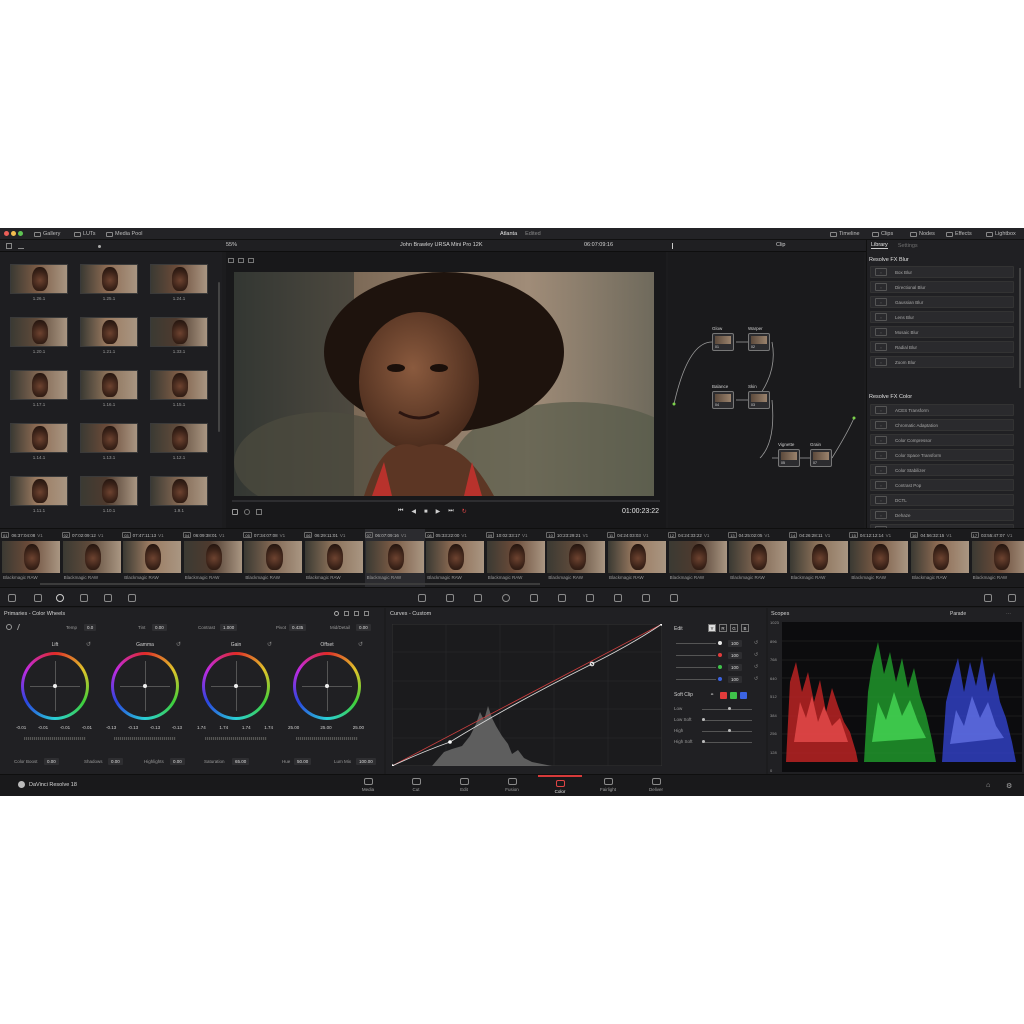 The width and height of the screenshot is (1024, 1024). I want to click on hdr-wheels-icon, so click(366, 613).